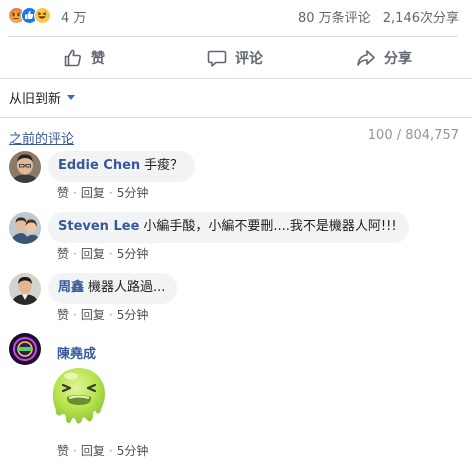 Image resolution: width=472 pixels, height=472 pixels. I want to click on share-button-label: 分享, so click(398, 59).